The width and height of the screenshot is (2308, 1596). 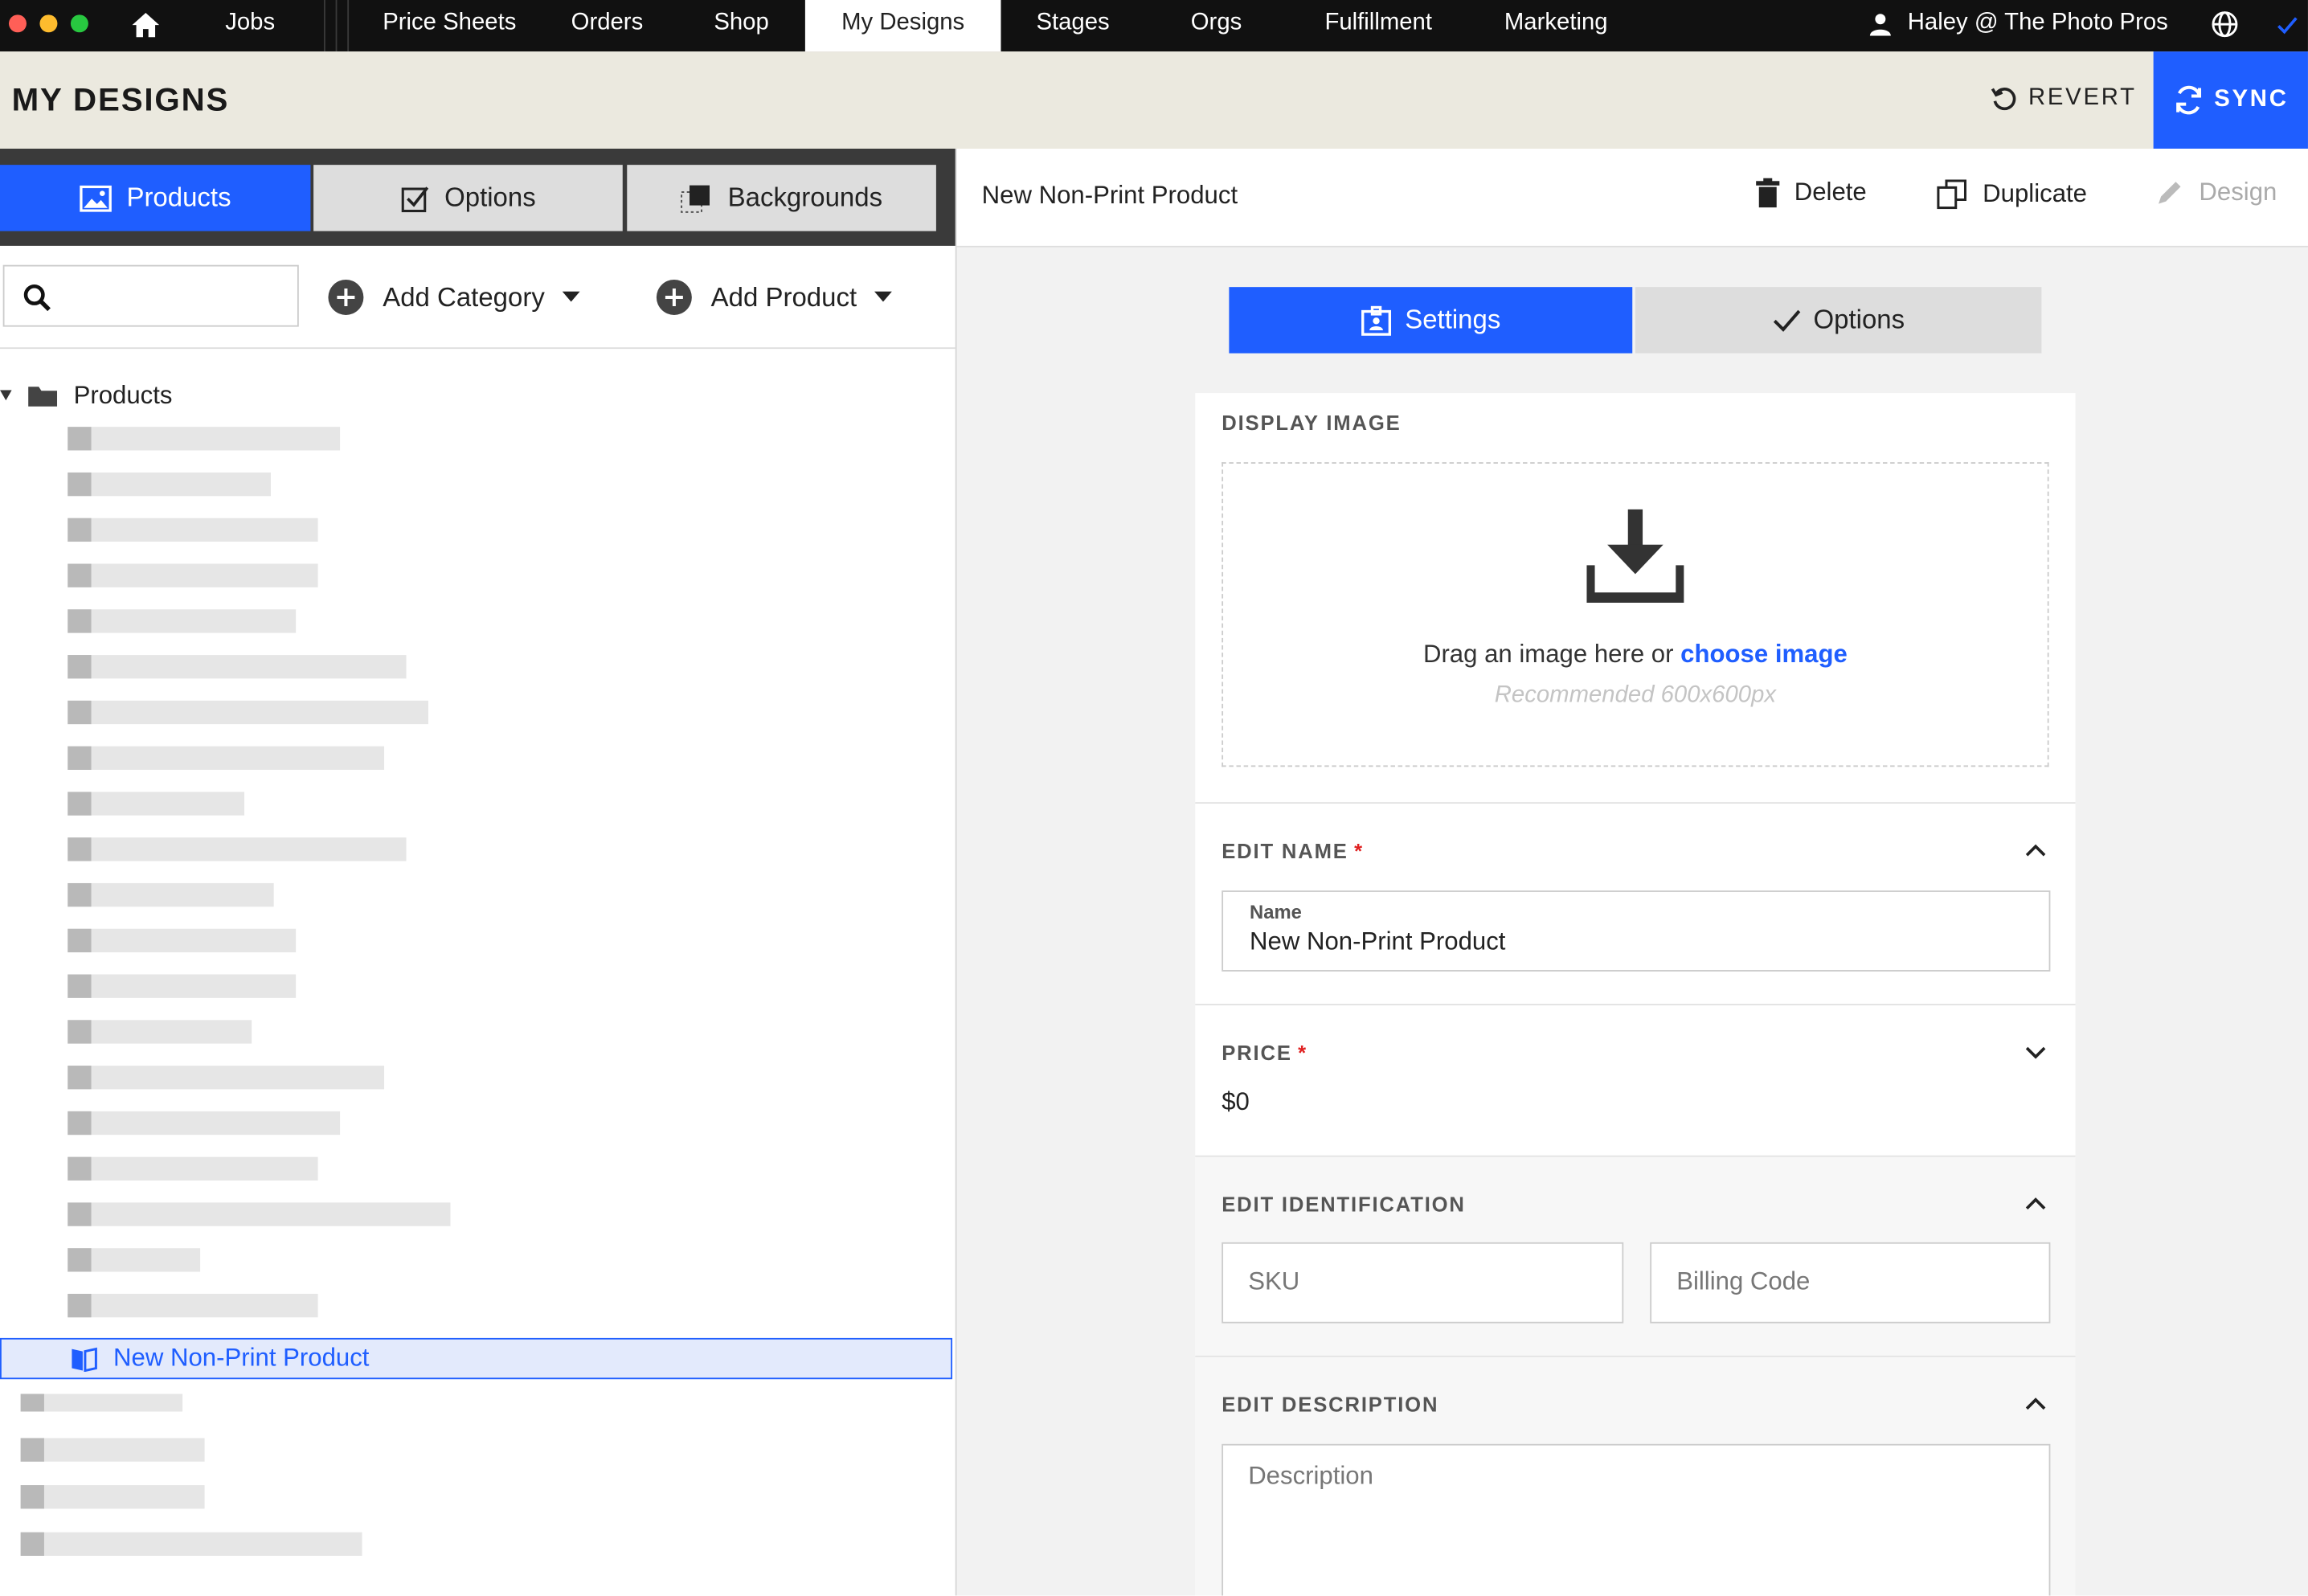 I want to click on nav-tab-stages: Stages, so click(x=1072, y=25).